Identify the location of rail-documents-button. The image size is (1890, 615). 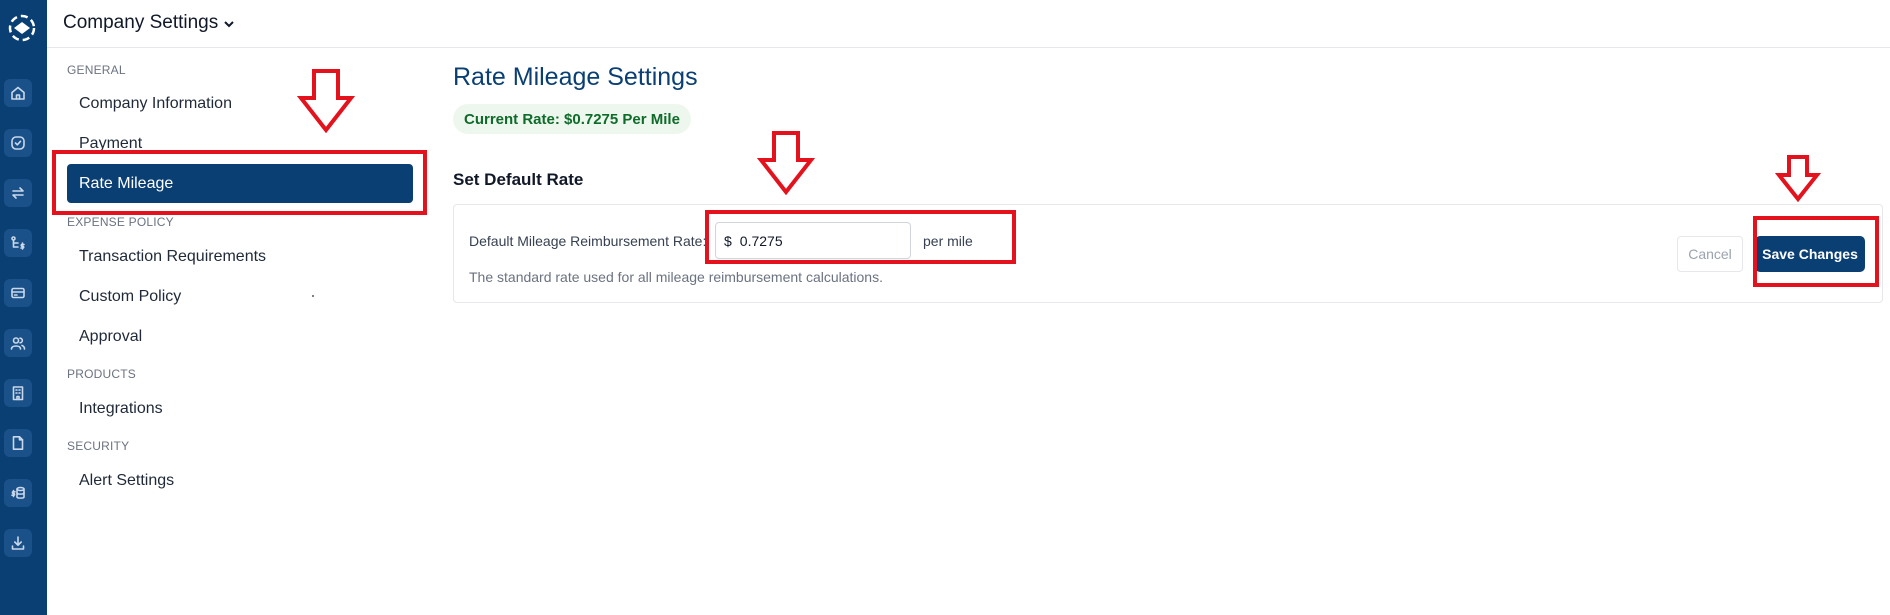
(18, 443).